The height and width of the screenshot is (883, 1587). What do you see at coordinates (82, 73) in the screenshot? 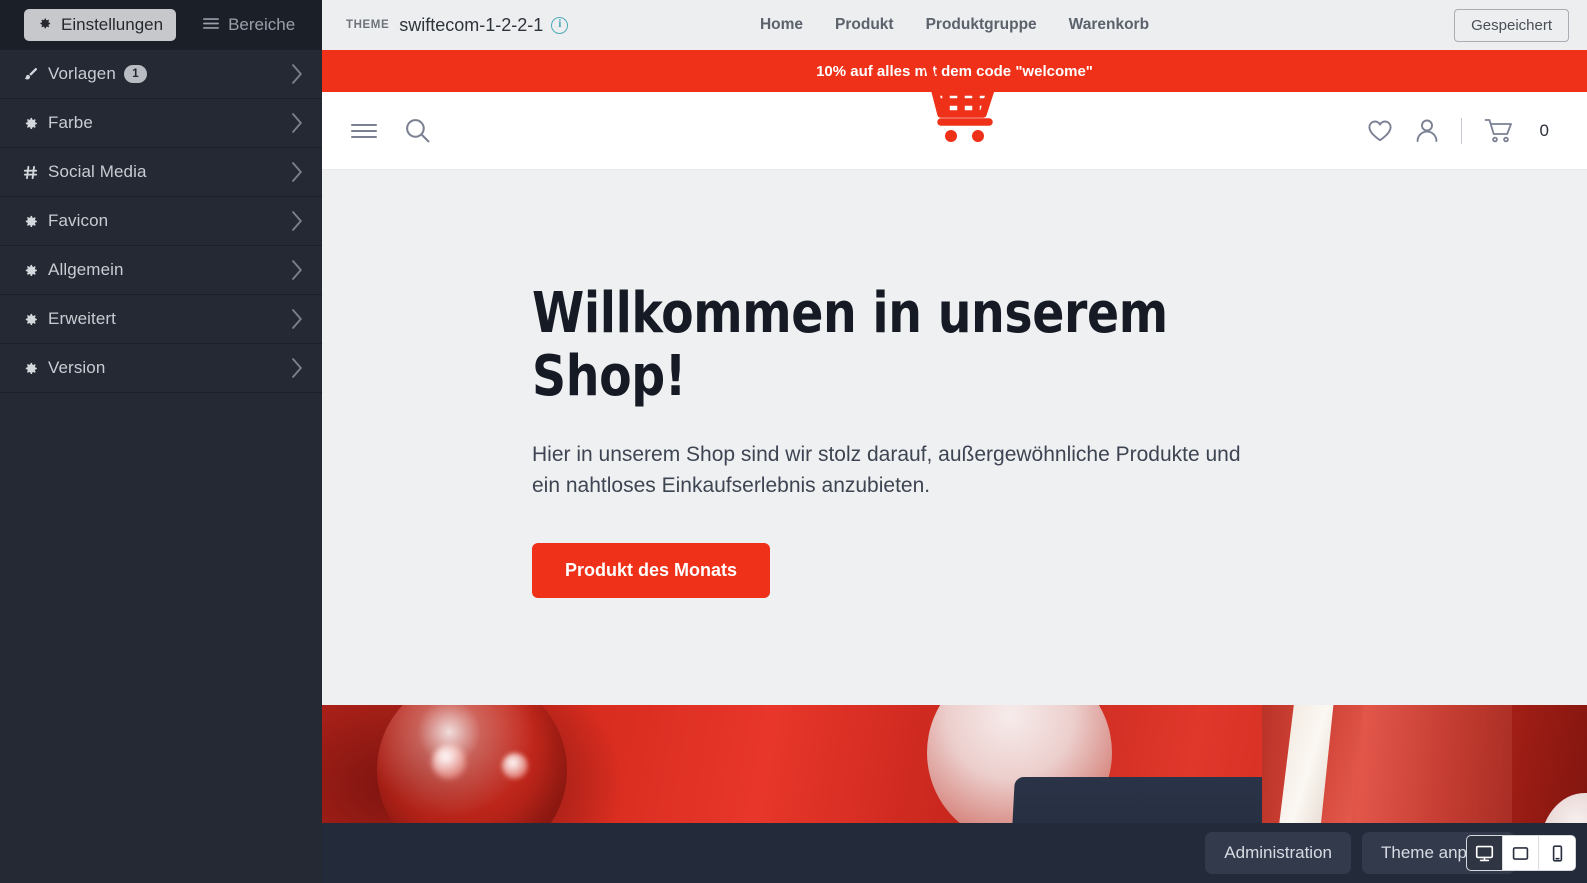
I see `sidebar-item-label: Vorlagen` at bounding box center [82, 73].